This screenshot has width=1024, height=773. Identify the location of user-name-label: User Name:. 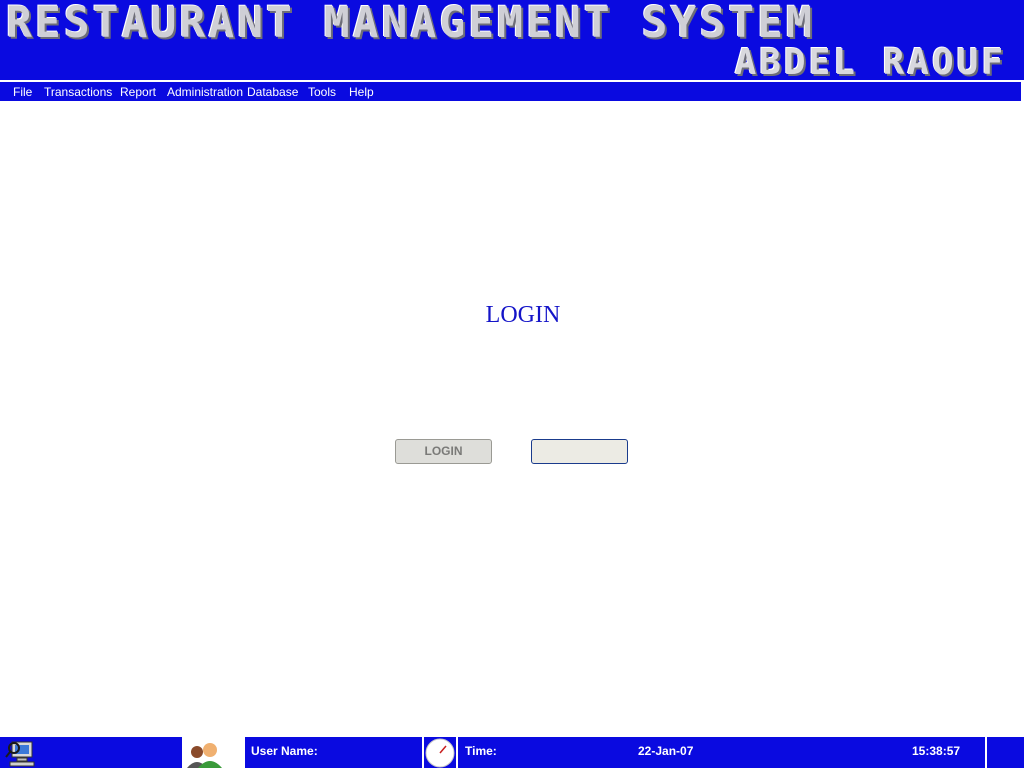
(284, 751).